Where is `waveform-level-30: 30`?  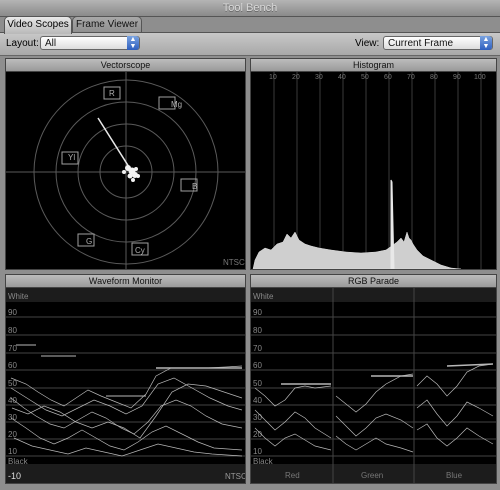
waveform-level-30: 30 is located at coordinates (12, 417).